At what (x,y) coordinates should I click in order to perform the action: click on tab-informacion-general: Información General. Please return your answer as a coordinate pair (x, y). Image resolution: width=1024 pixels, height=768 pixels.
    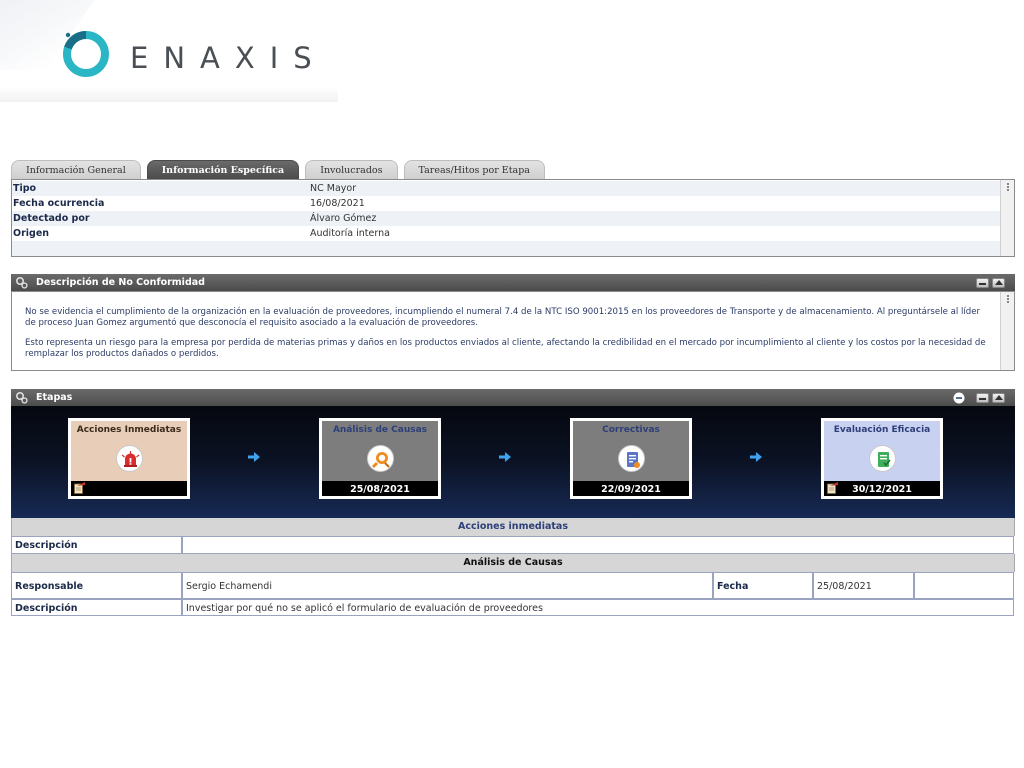
    Looking at the image, I should click on (76, 169).